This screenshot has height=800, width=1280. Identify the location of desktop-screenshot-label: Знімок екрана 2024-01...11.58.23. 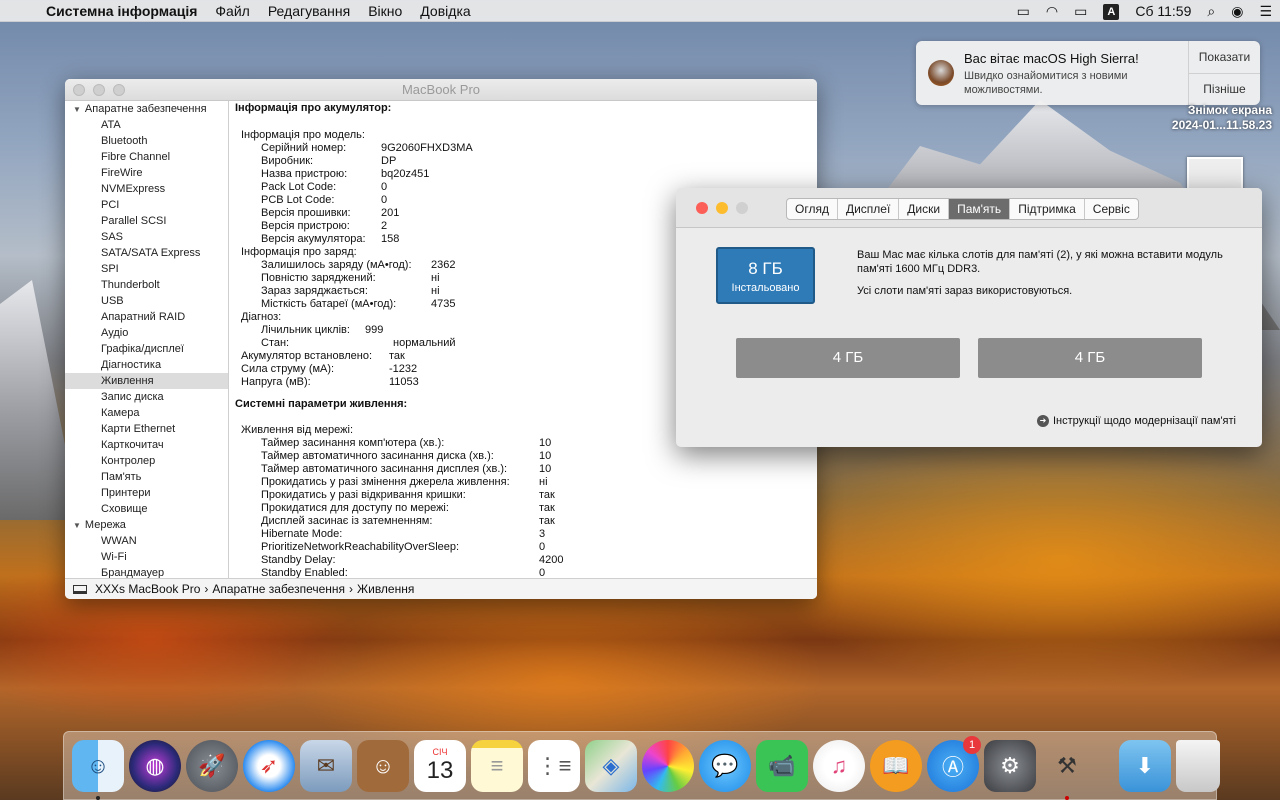
(1211, 118).